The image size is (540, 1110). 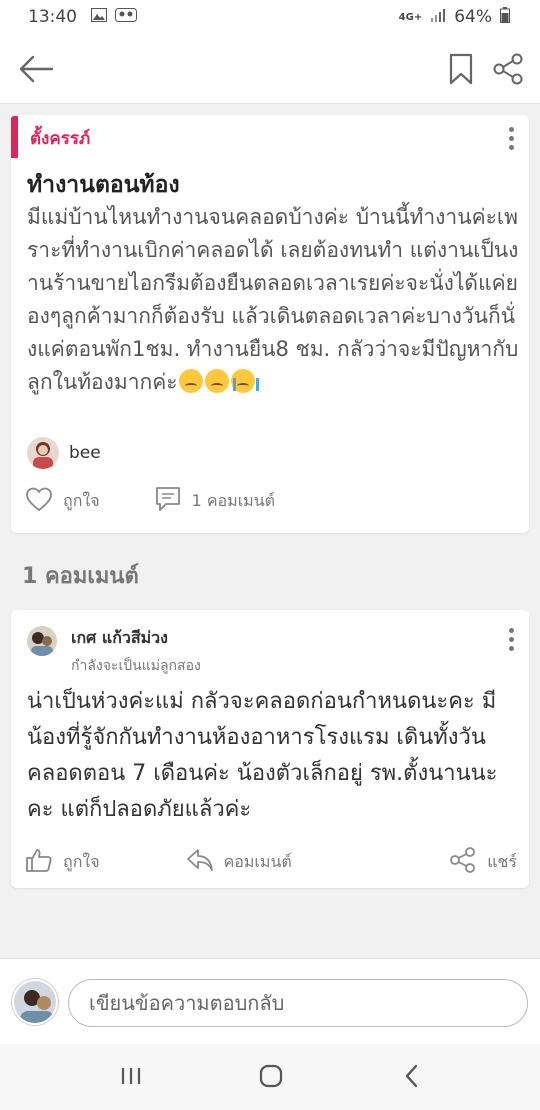 I want to click on signal-icon, so click(x=438, y=17).